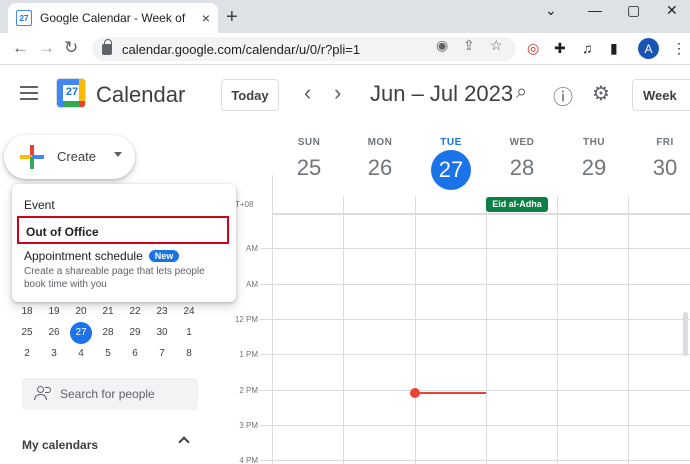 The width and height of the screenshot is (690, 464). What do you see at coordinates (123, 230) in the screenshot?
I see `out-of-office-highlight: Out of Office` at bounding box center [123, 230].